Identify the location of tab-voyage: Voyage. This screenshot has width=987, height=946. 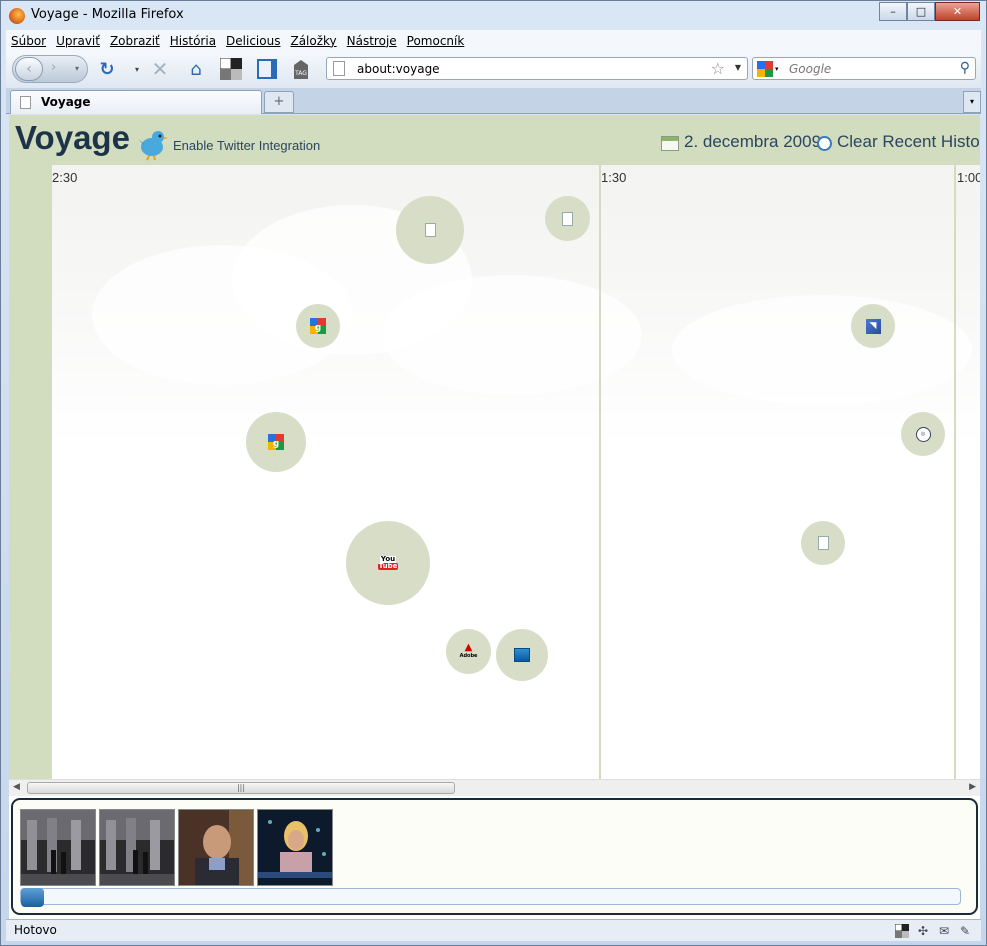
(136, 102).